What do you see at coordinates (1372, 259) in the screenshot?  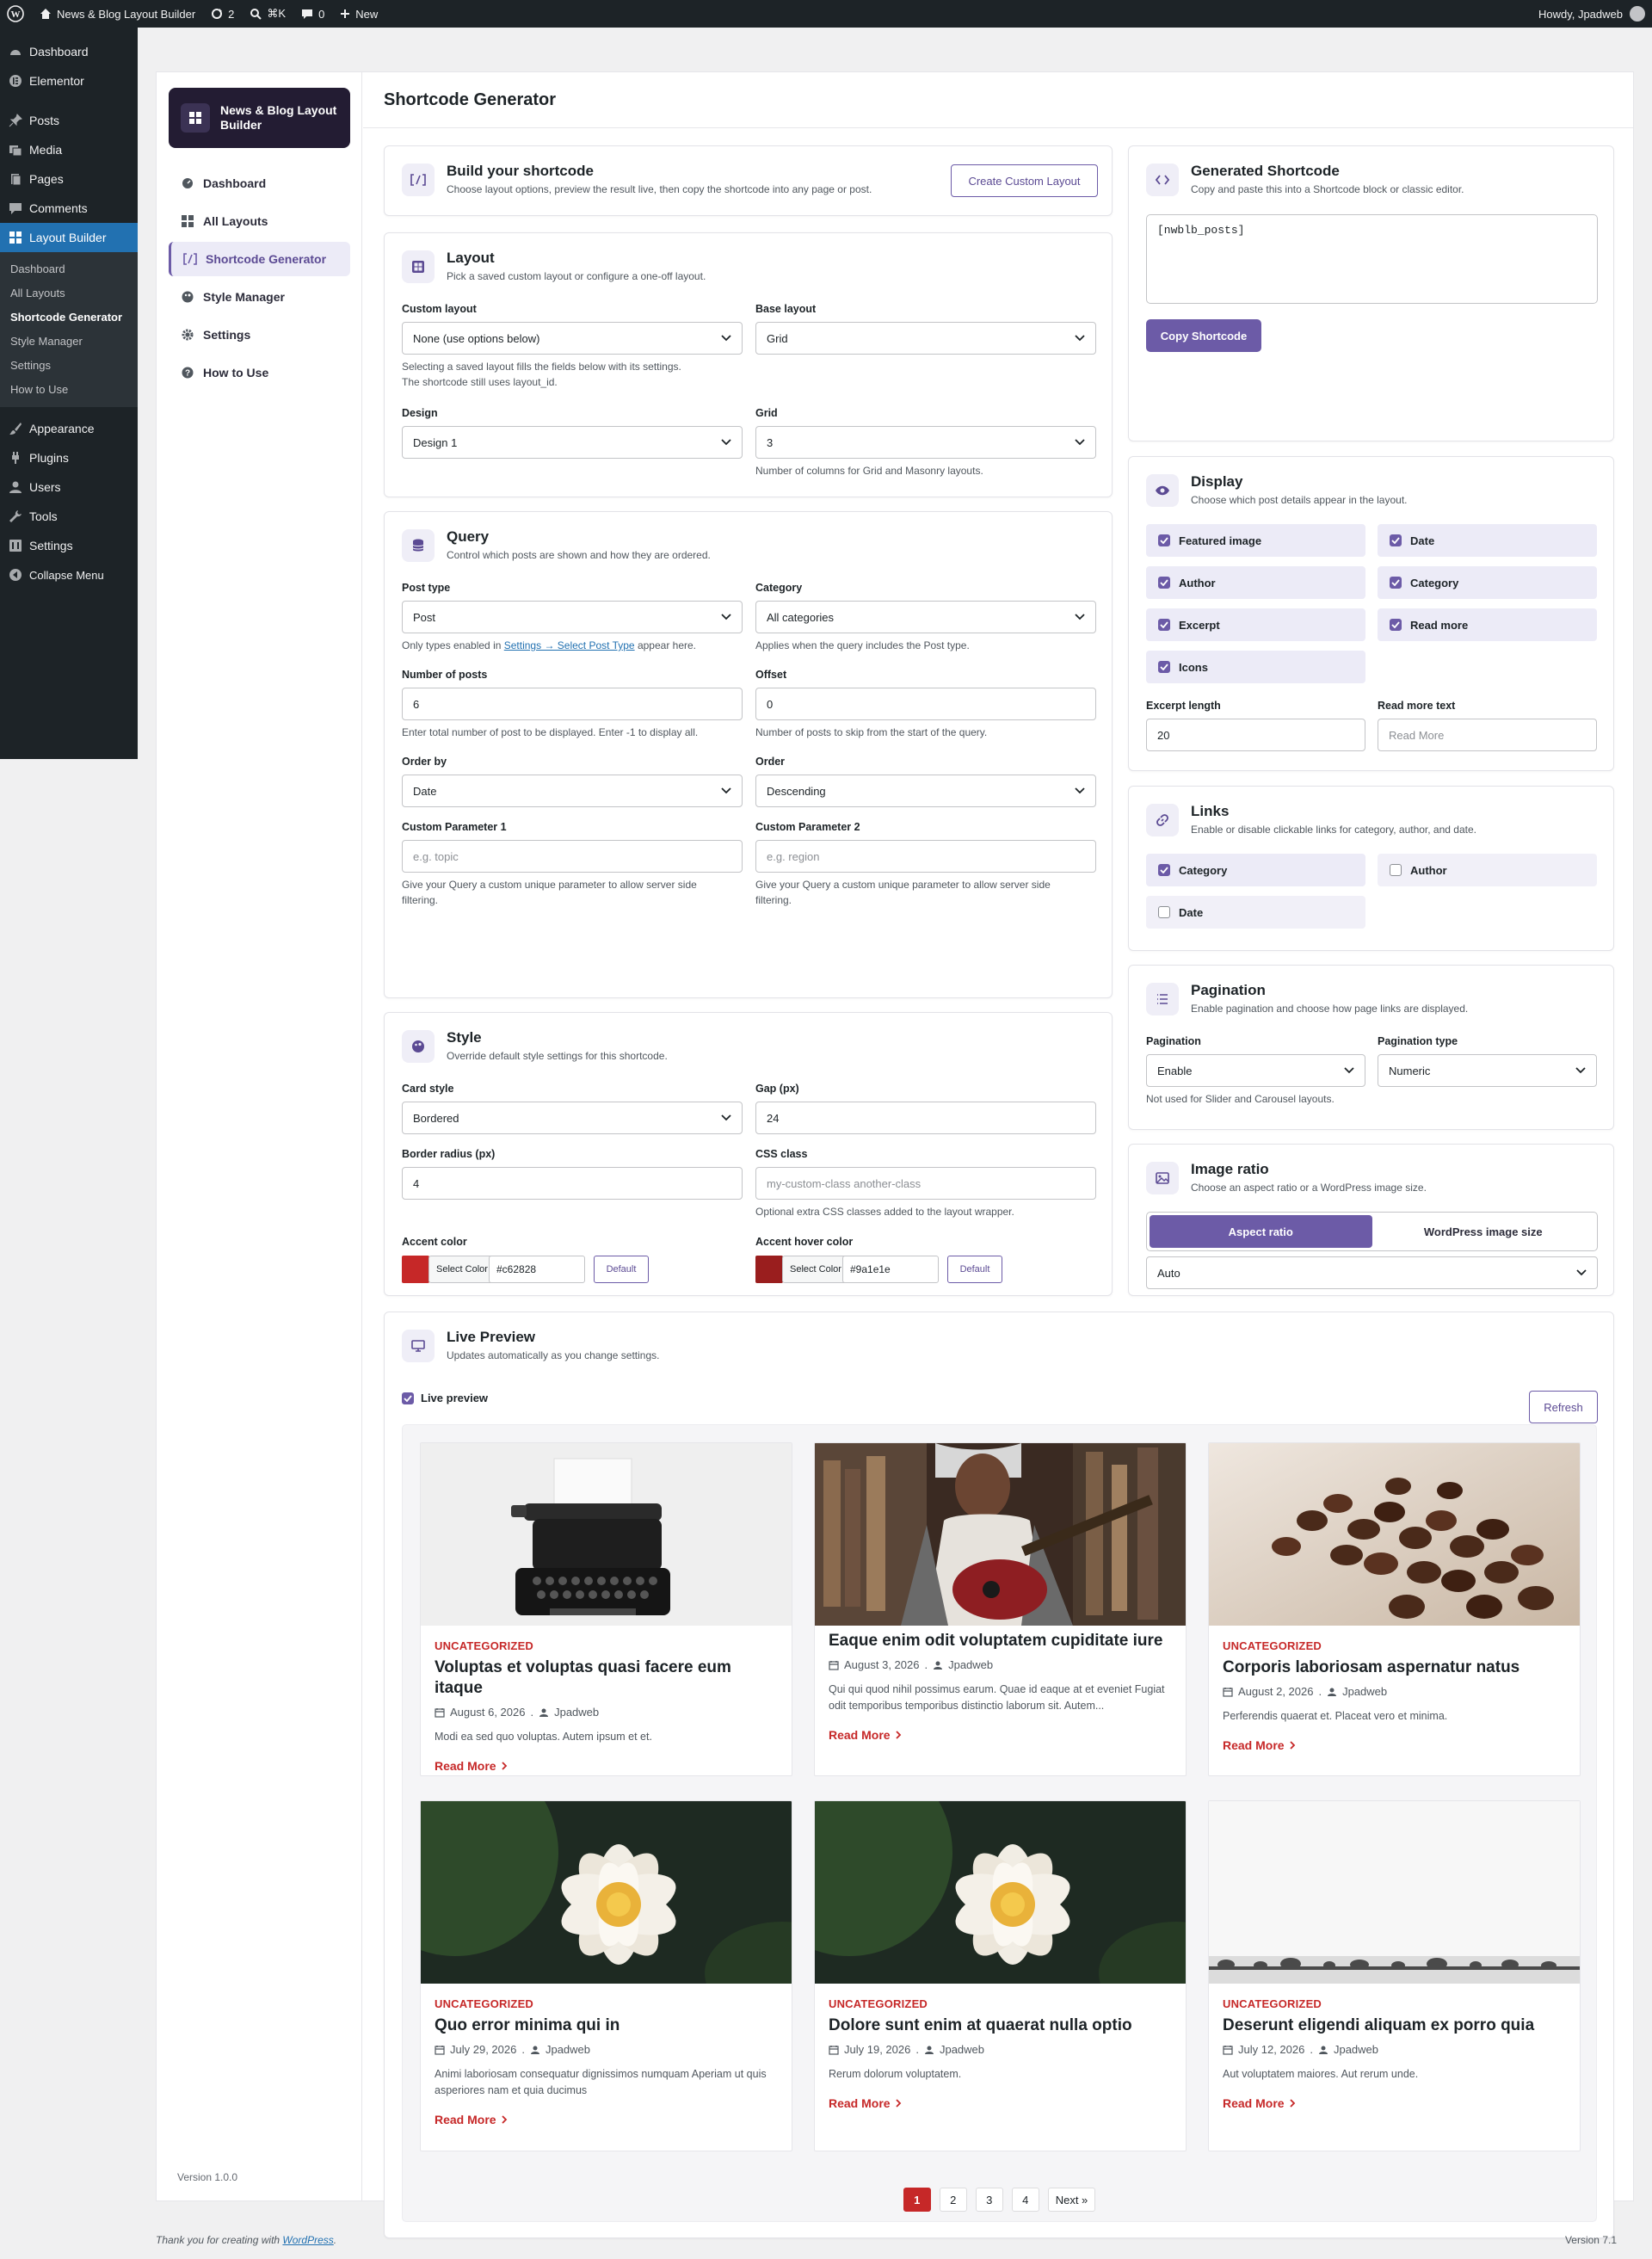 I see `shortcode-output: [nwblb_posts]` at bounding box center [1372, 259].